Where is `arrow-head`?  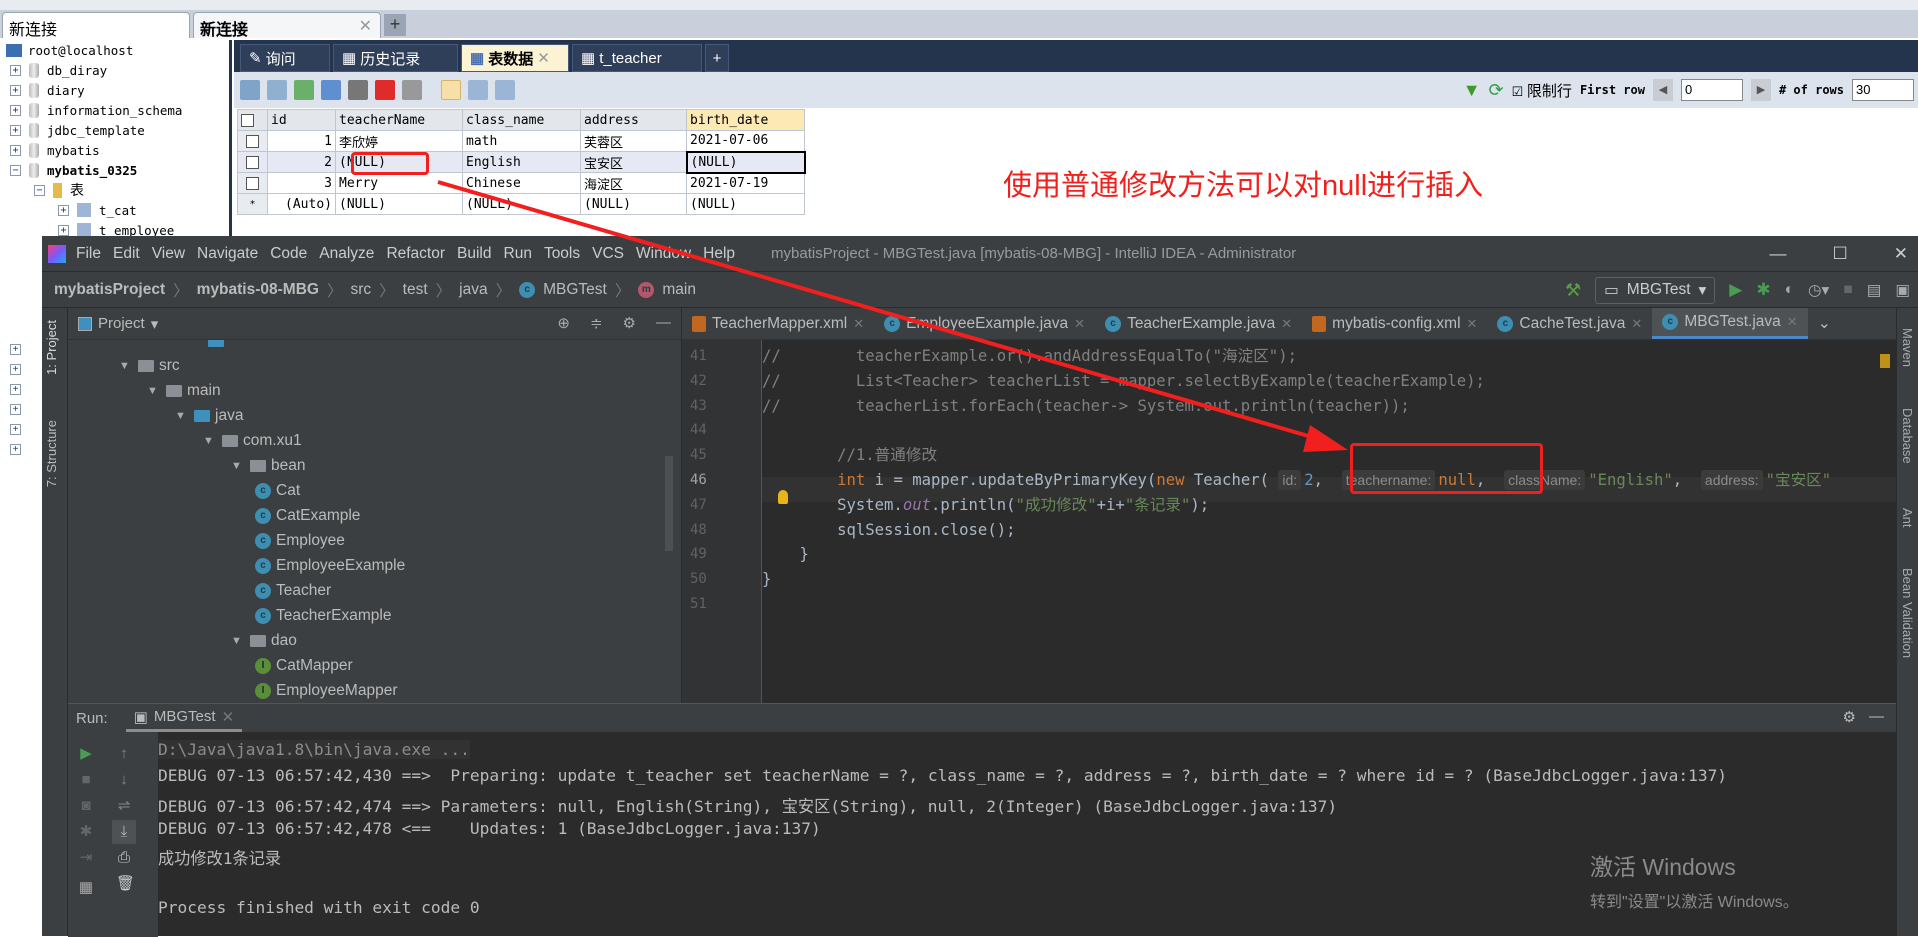 arrow-head is located at coordinates (1325, 438).